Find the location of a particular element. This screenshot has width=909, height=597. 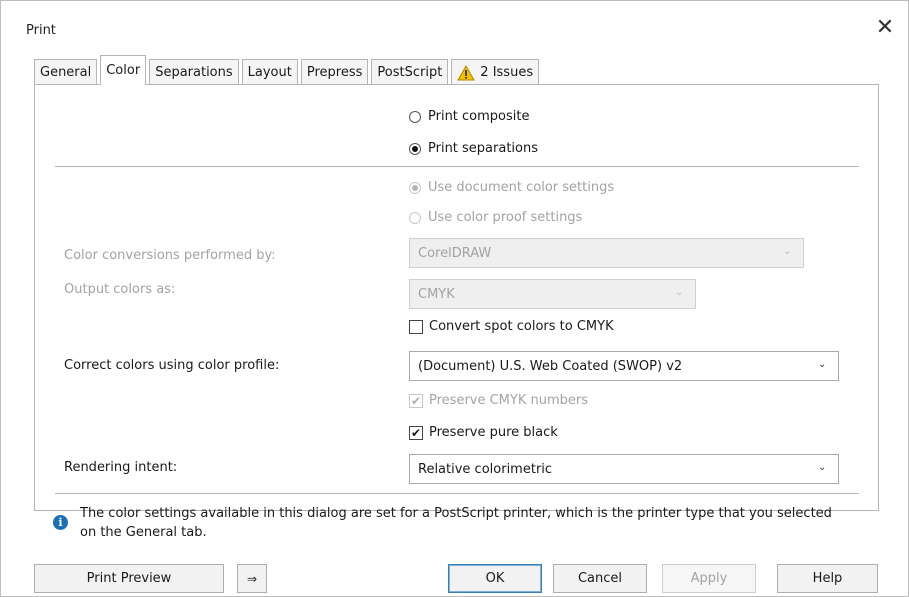

expand-arrow-icon: ⇒ is located at coordinates (252, 578).